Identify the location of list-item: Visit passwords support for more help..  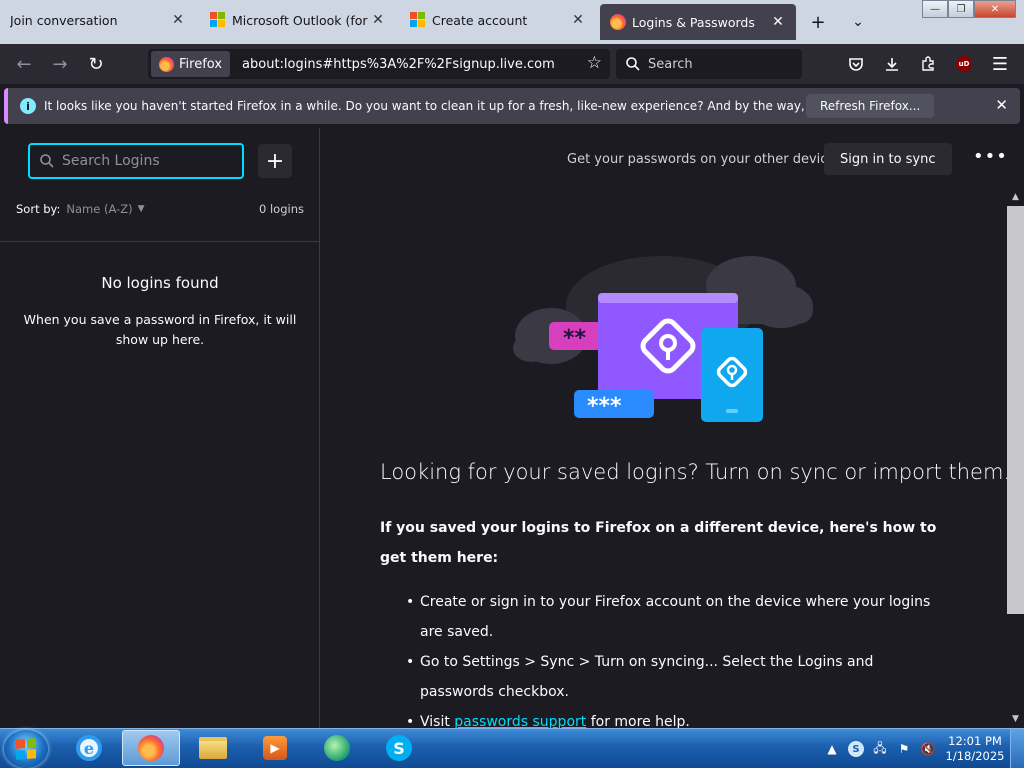
(673, 717).